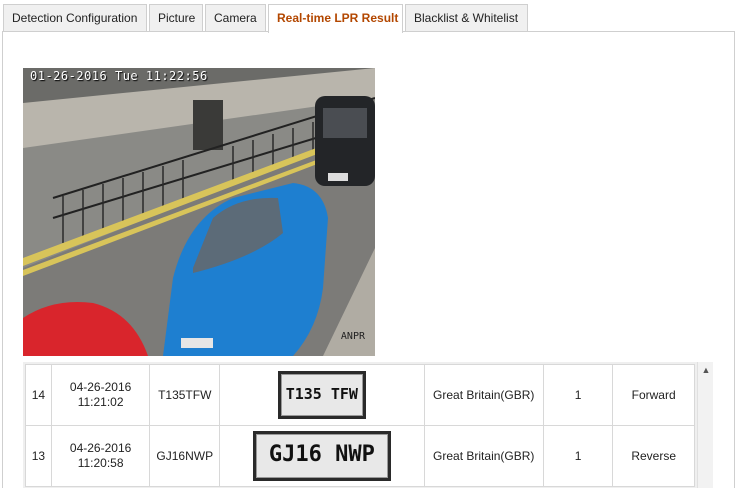  What do you see at coordinates (119, 76) in the screenshot?
I see `video-timestamp: 01-26-2016 Tue 11:22:56` at bounding box center [119, 76].